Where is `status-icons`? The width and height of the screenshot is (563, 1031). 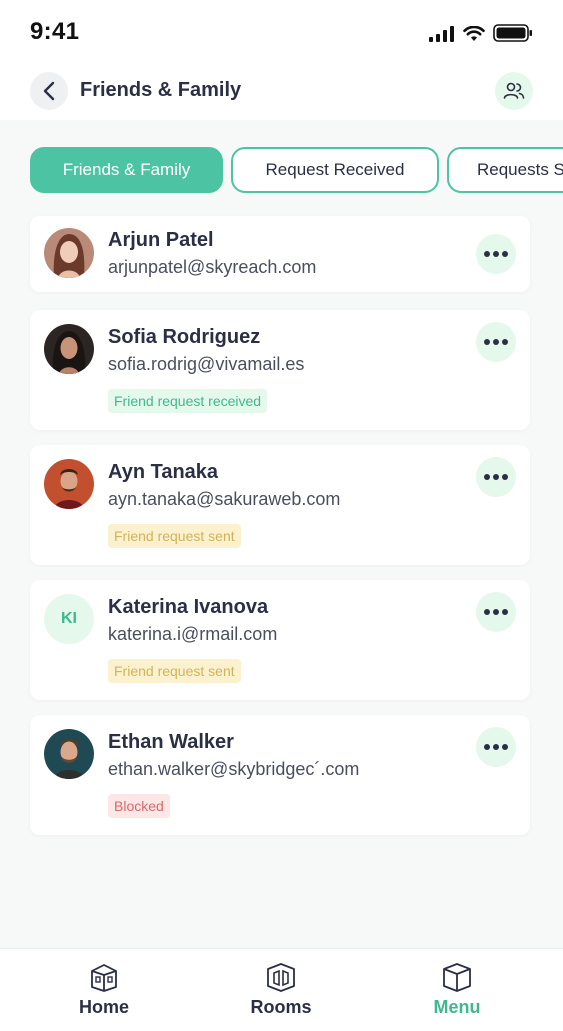 status-icons is located at coordinates (481, 33).